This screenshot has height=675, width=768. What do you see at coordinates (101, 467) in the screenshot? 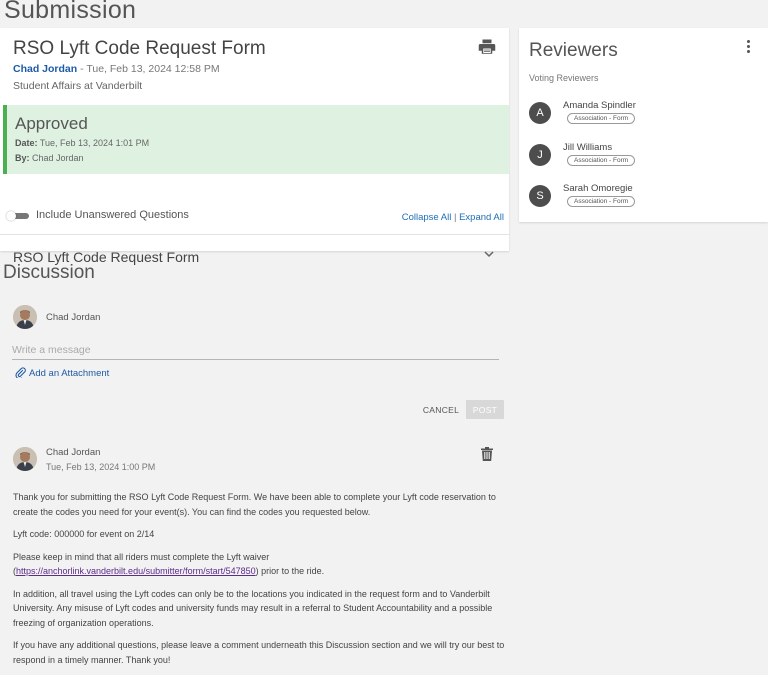
I see `comment-date: Tue, Feb 13, 2024 1:00 PM` at bounding box center [101, 467].